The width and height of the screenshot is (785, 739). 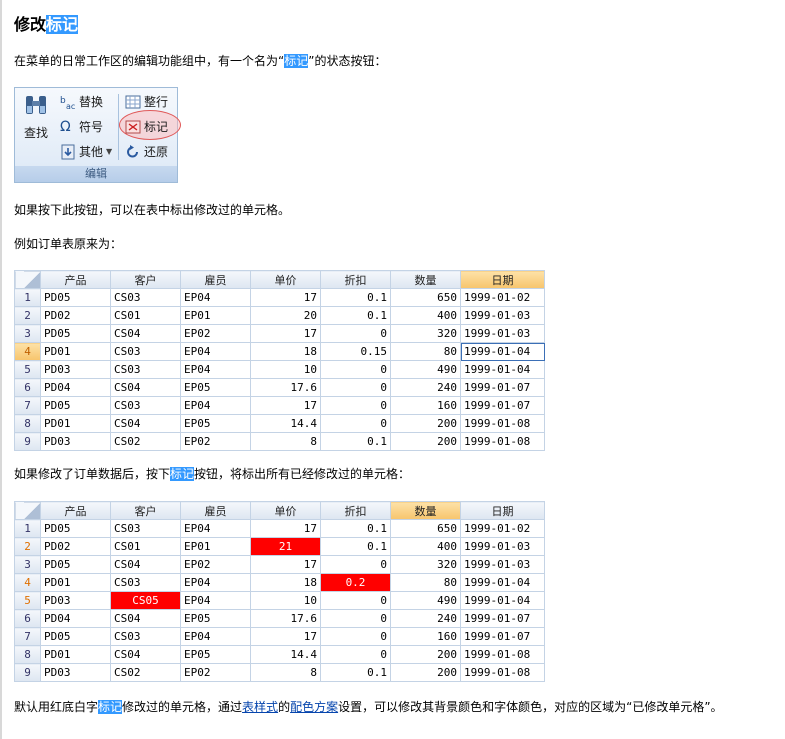 What do you see at coordinates (355, 351) in the screenshot?
I see `cell-discount: 0.15` at bounding box center [355, 351].